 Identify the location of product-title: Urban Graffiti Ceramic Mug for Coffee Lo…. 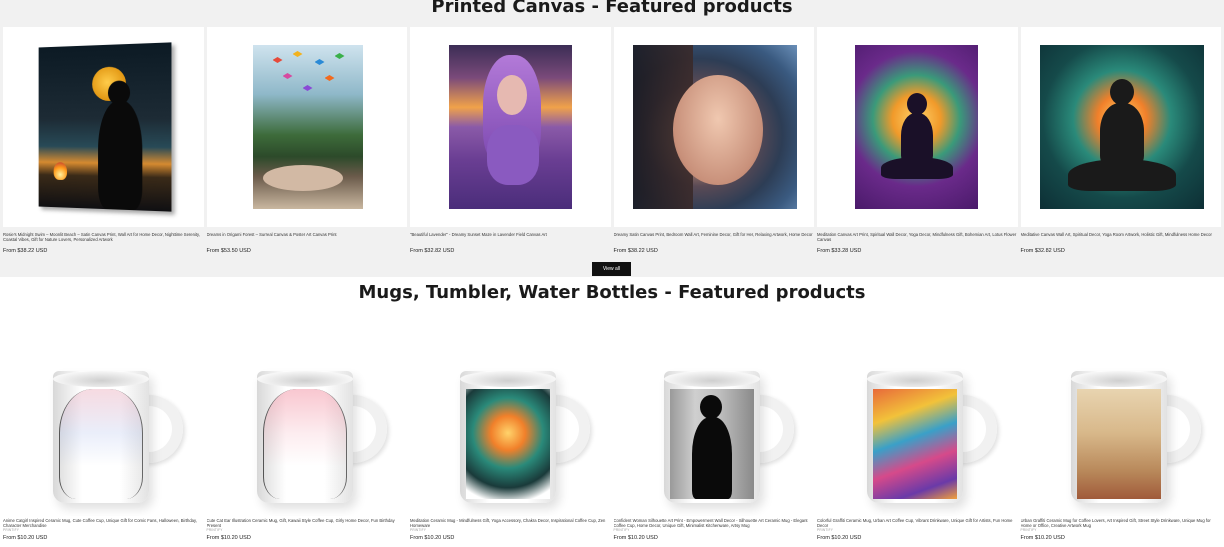
(1121, 523).